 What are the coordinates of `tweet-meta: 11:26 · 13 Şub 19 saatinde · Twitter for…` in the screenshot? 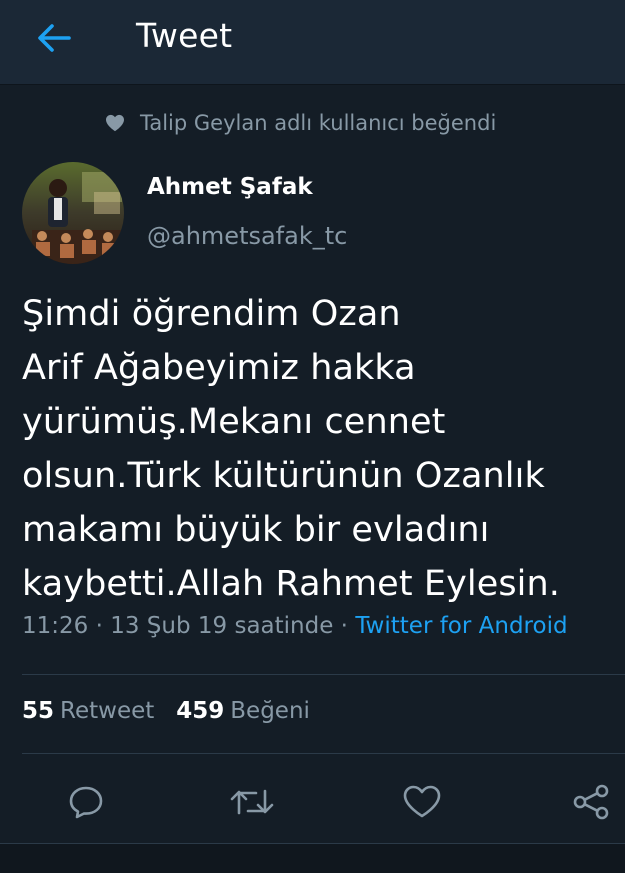 It's located at (295, 626).